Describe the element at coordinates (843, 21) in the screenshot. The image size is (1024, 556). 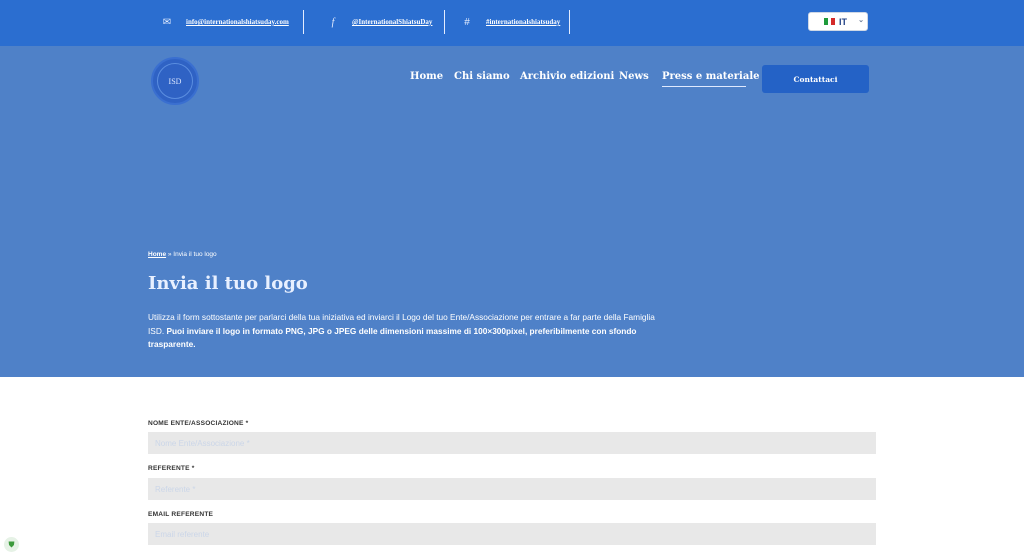
I see `language-label: IT` at that location.